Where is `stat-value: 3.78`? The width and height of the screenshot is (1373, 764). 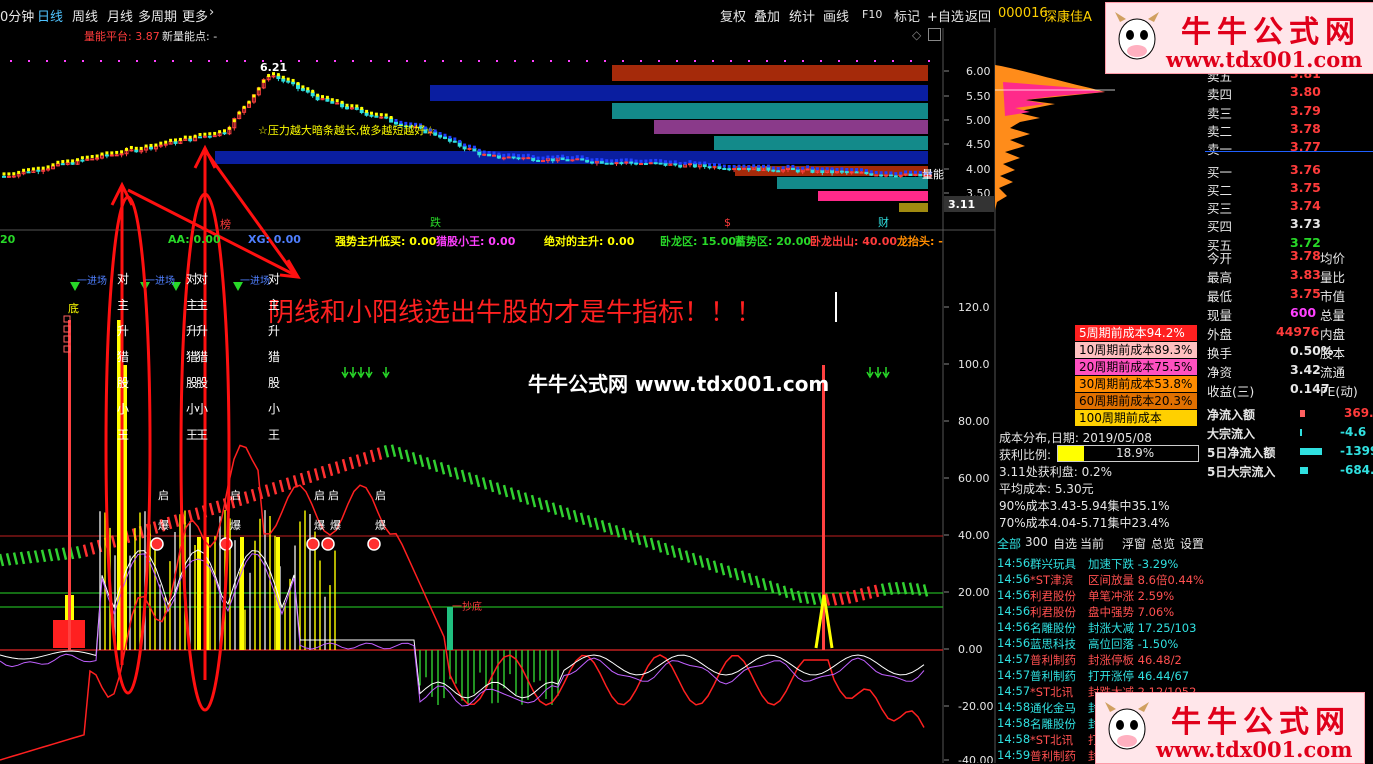 stat-value: 3.78 is located at coordinates (1305, 255).